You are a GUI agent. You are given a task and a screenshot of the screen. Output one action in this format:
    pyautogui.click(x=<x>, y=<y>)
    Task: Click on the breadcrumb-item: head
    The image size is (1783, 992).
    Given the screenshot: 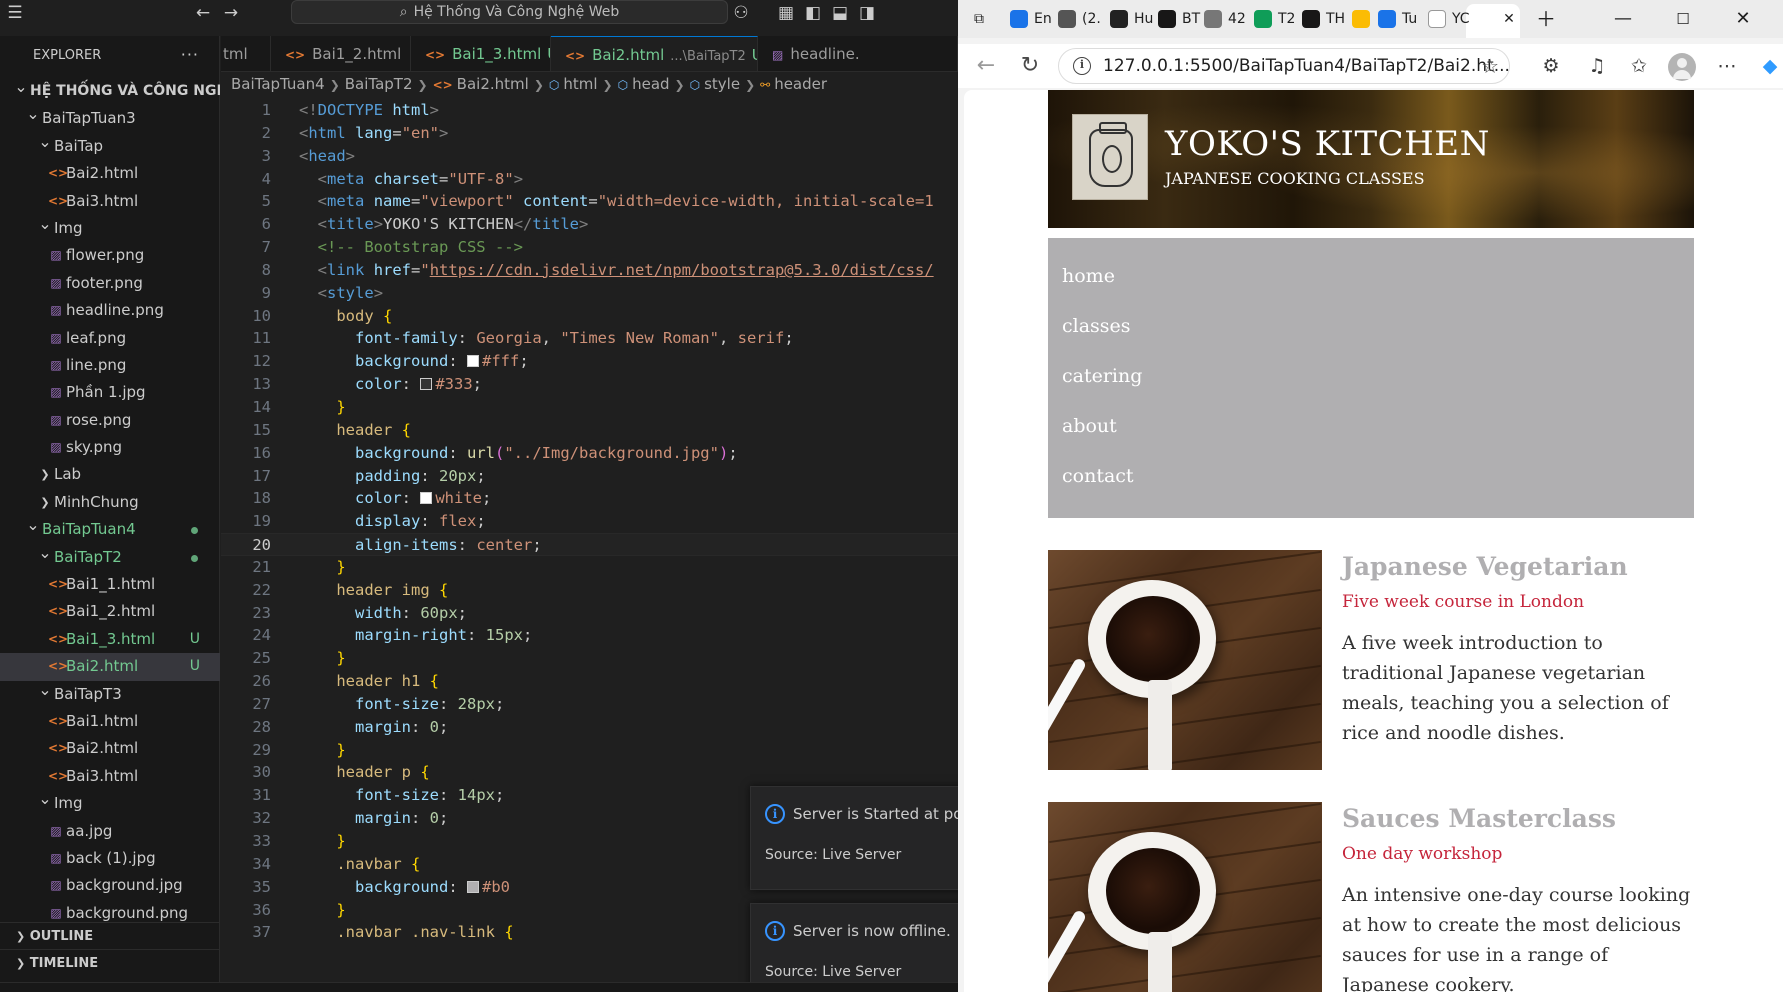 What is the action you would take?
    pyautogui.click(x=650, y=84)
    